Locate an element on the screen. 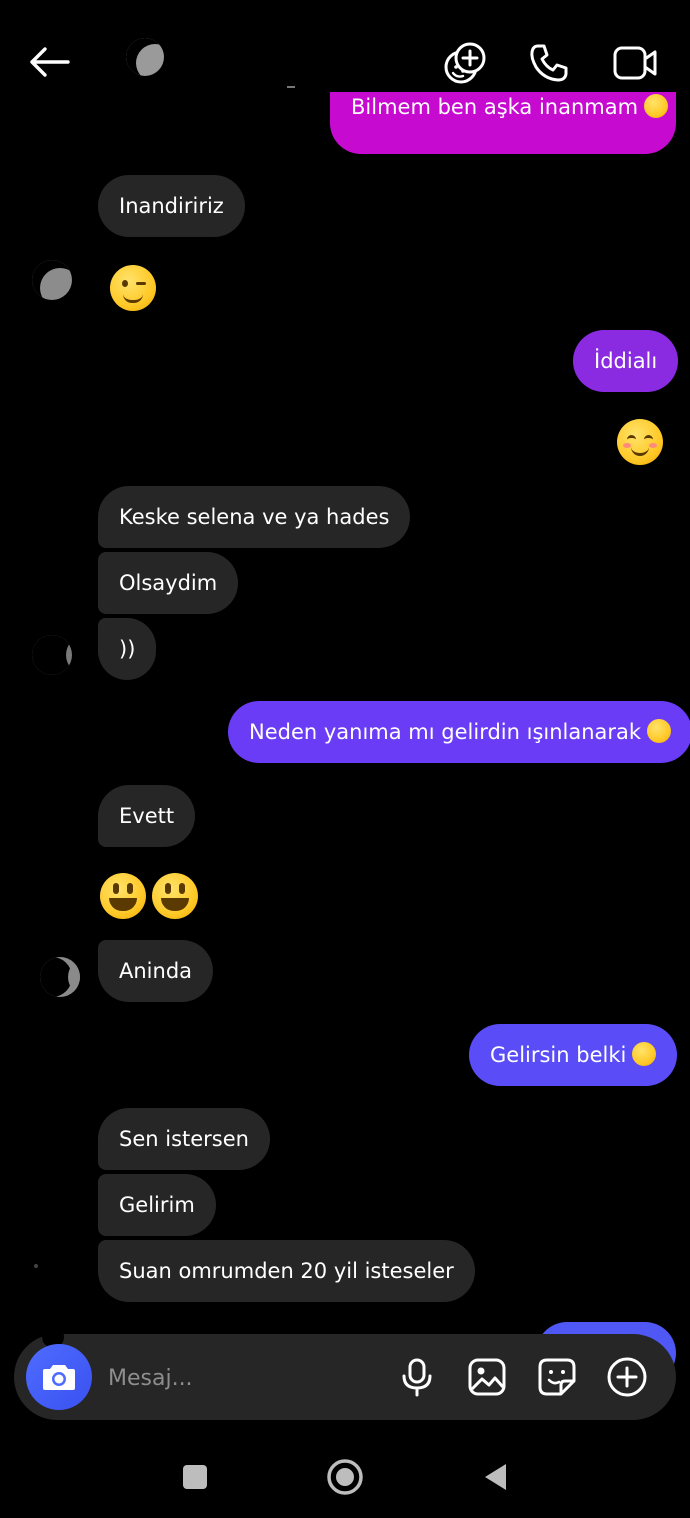 The height and width of the screenshot is (1518, 690). audio-call-button is located at coordinates (549, 63).